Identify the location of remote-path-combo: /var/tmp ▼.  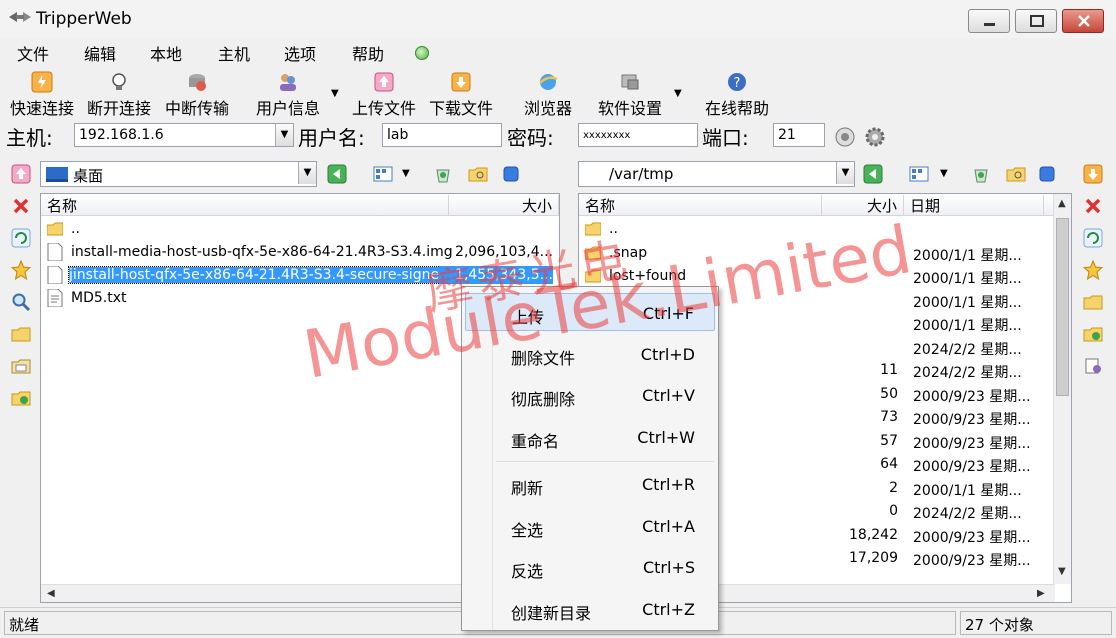
(716, 174).